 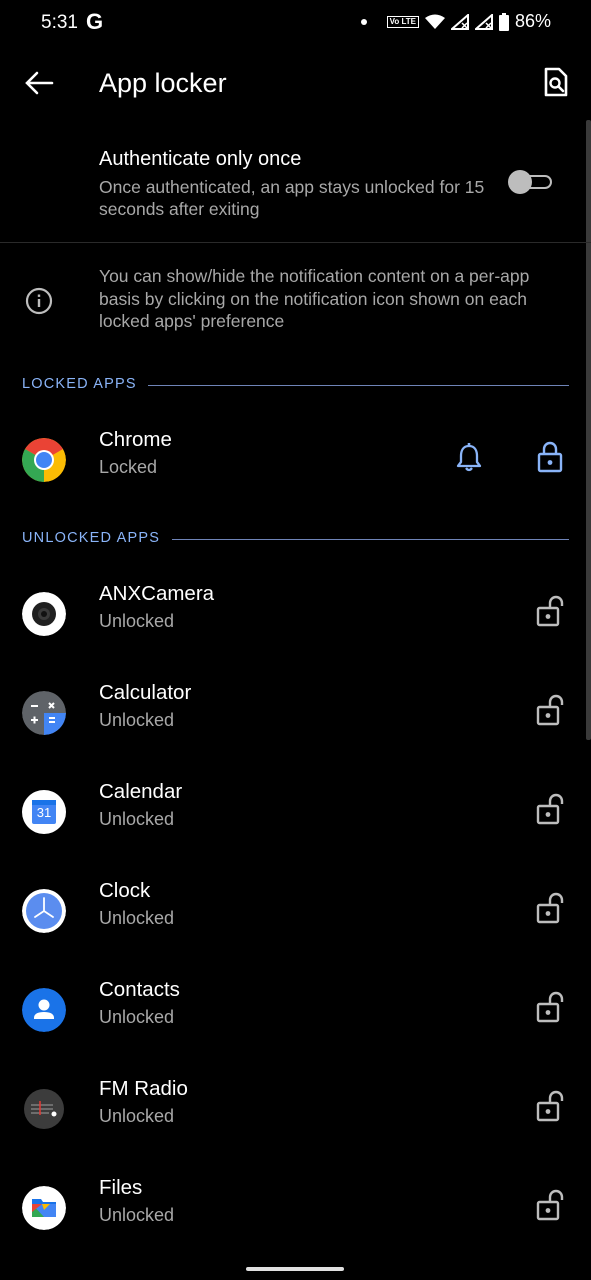 What do you see at coordinates (39, 83) in the screenshot?
I see `arrow-back-icon` at bounding box center [39, 83].